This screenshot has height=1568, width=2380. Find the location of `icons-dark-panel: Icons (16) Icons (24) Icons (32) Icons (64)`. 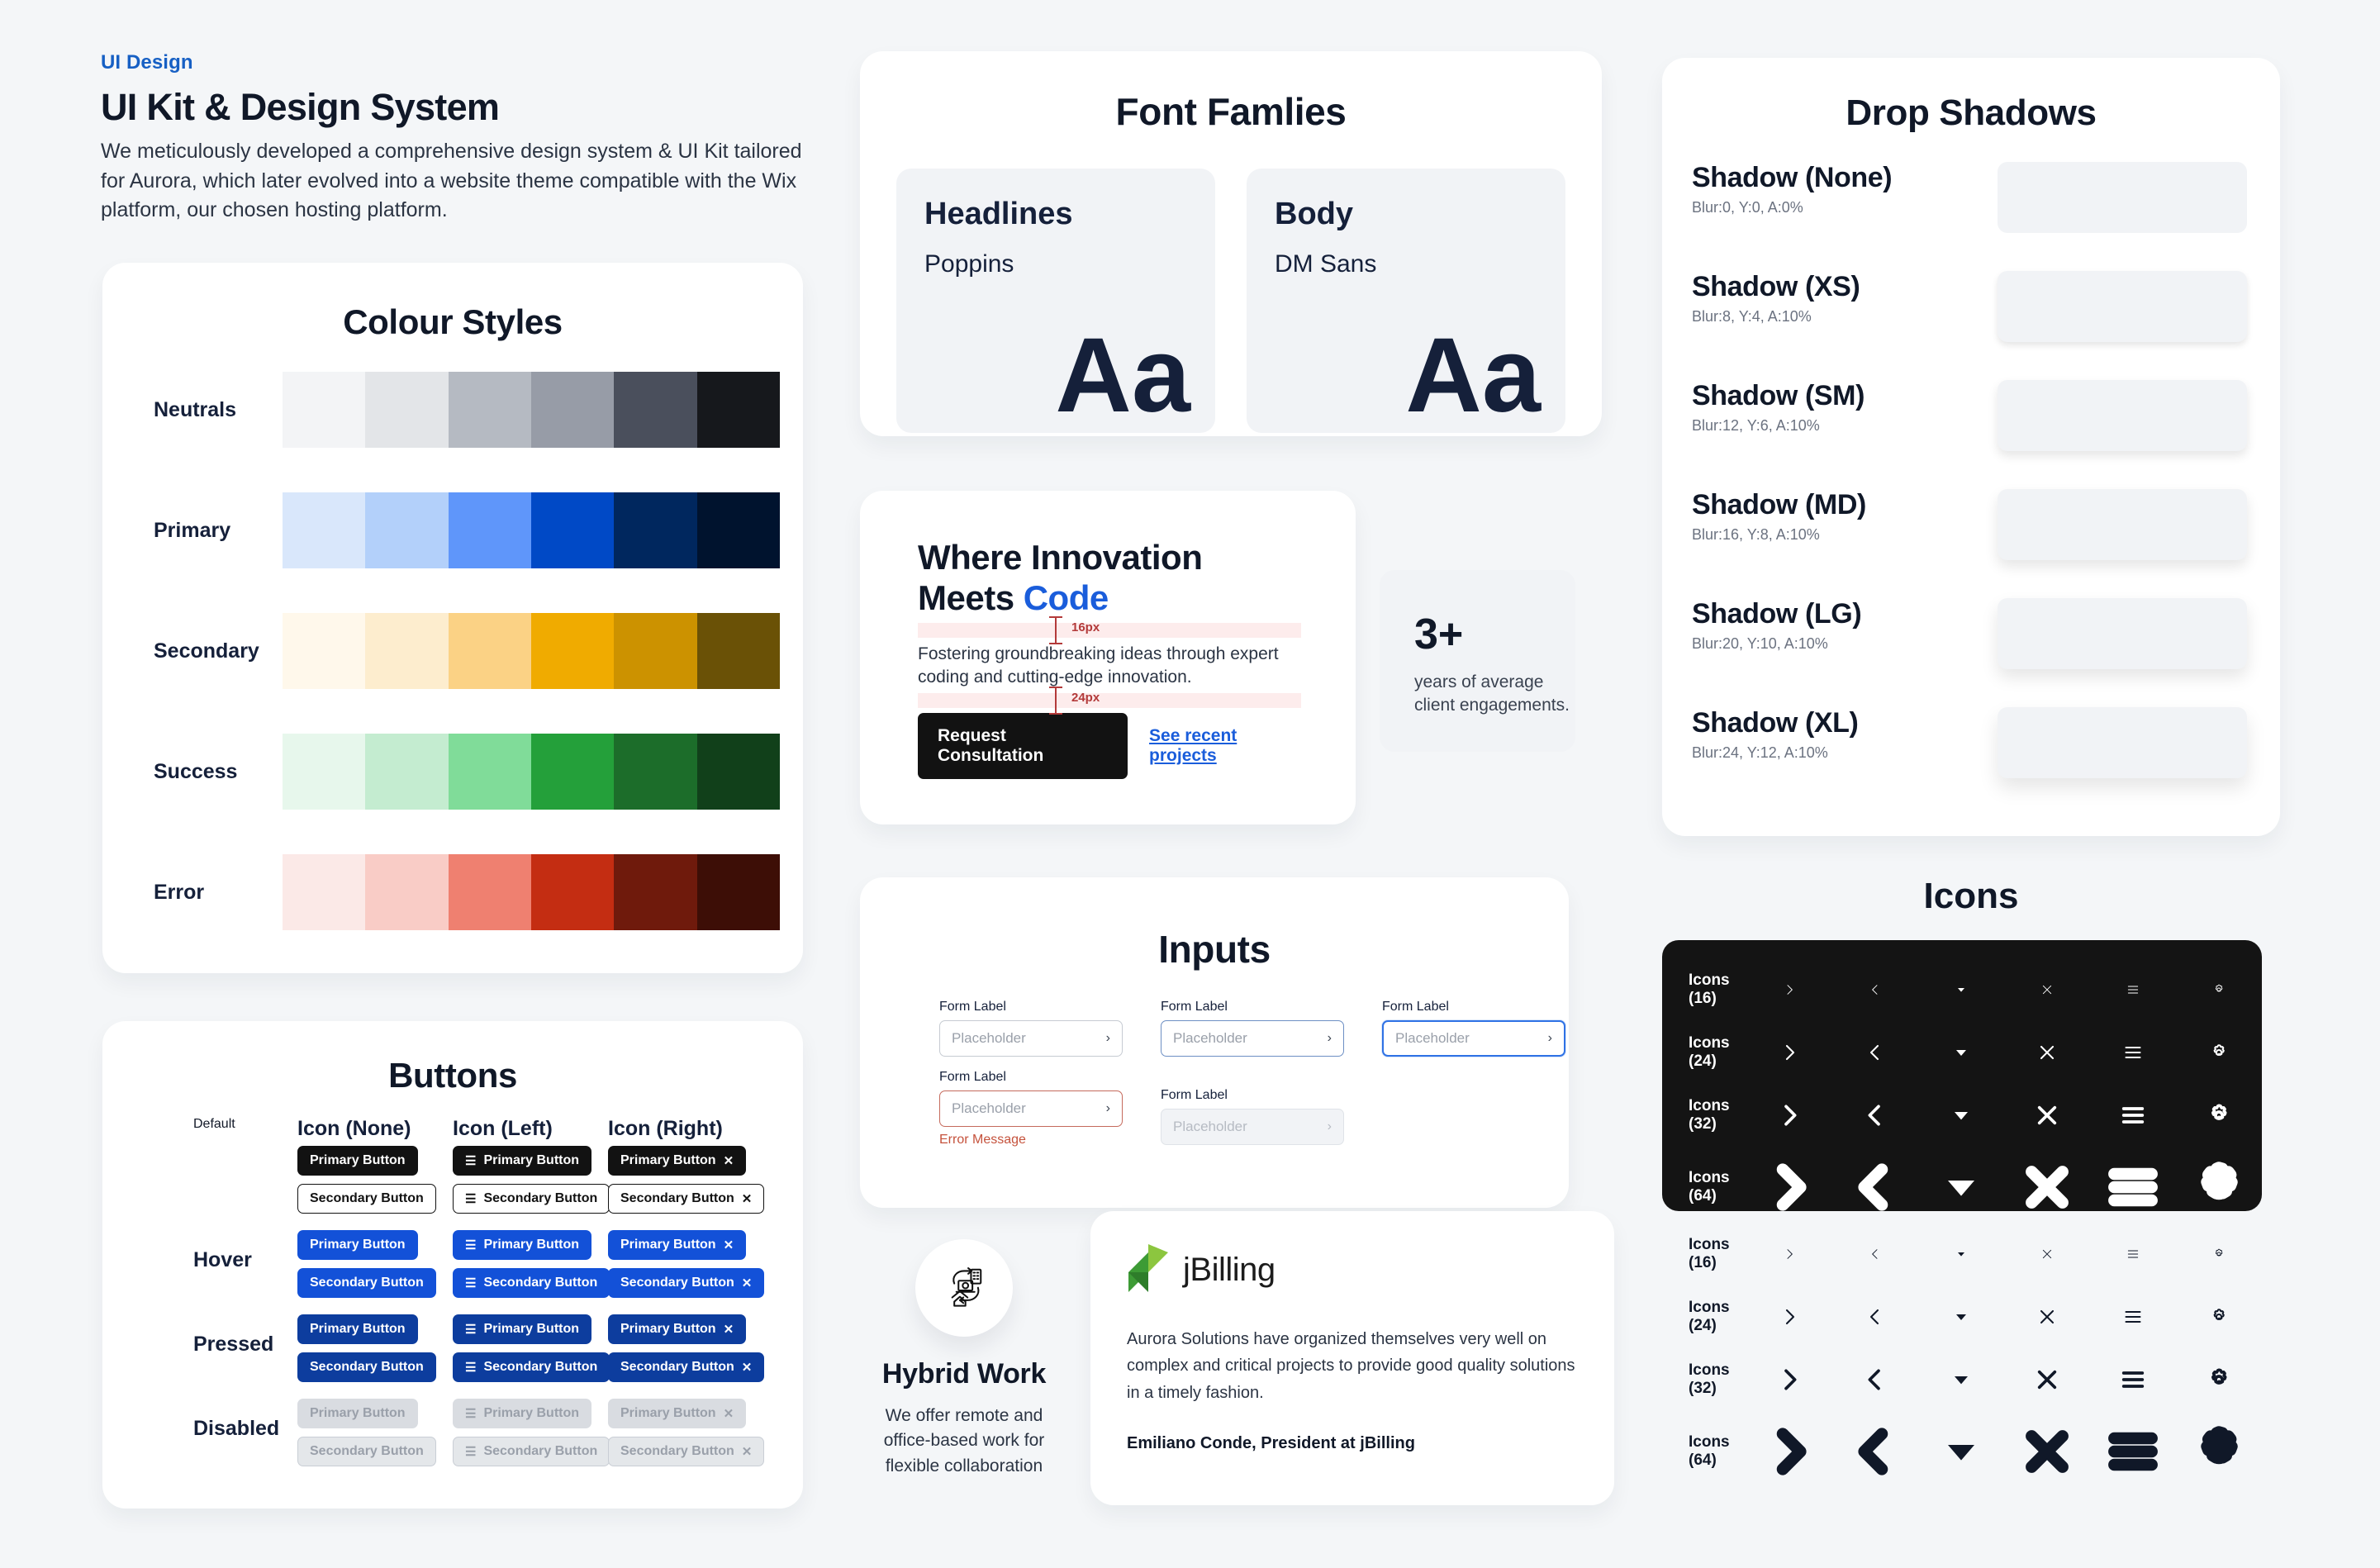

icons-dark-panel: Icons (16) Icons (24) Icons (32) Icons (64) is located at coordinates (1962, 1075).